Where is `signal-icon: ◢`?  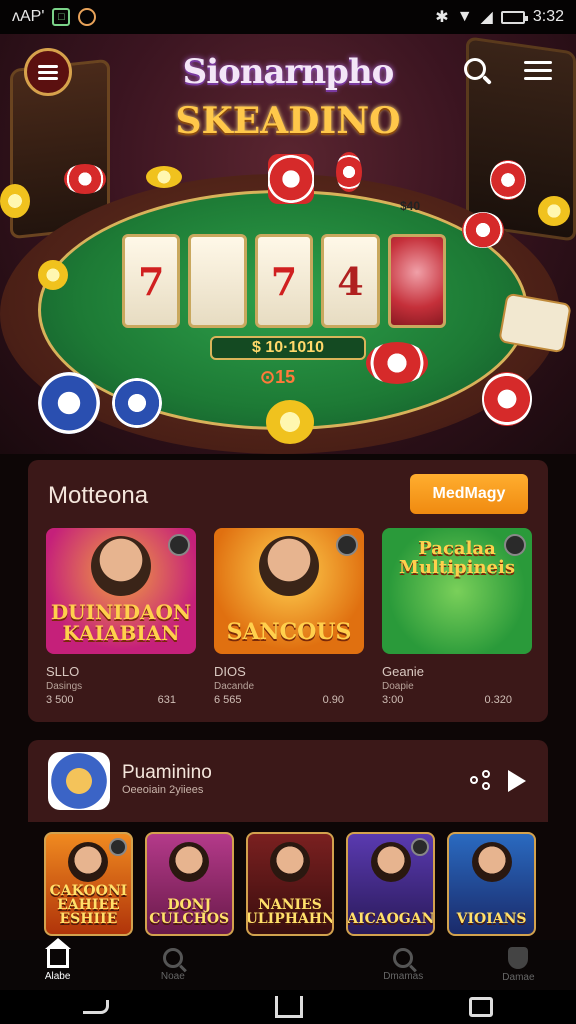 signal-icon: ◢ is located at coordinates (486, 17).